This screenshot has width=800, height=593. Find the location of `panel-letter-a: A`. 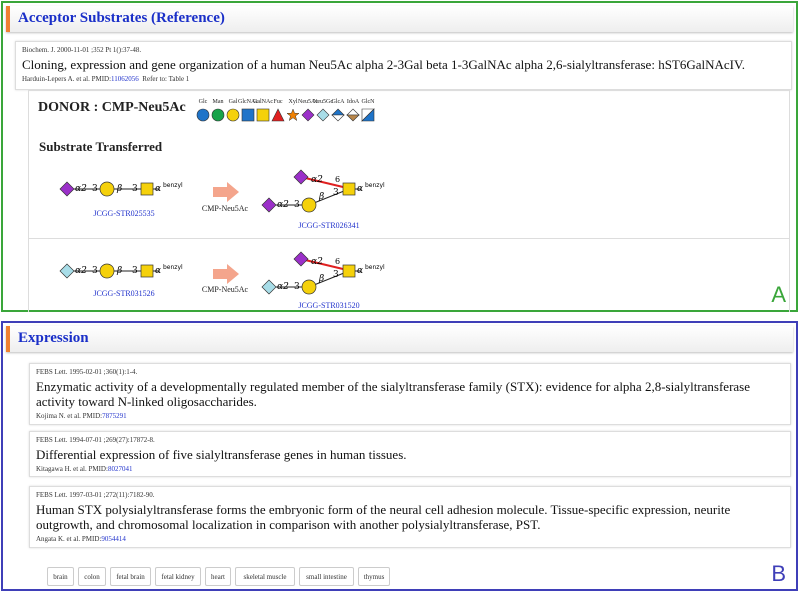

panel-letter-a: A is located at coordinates (778, 294).